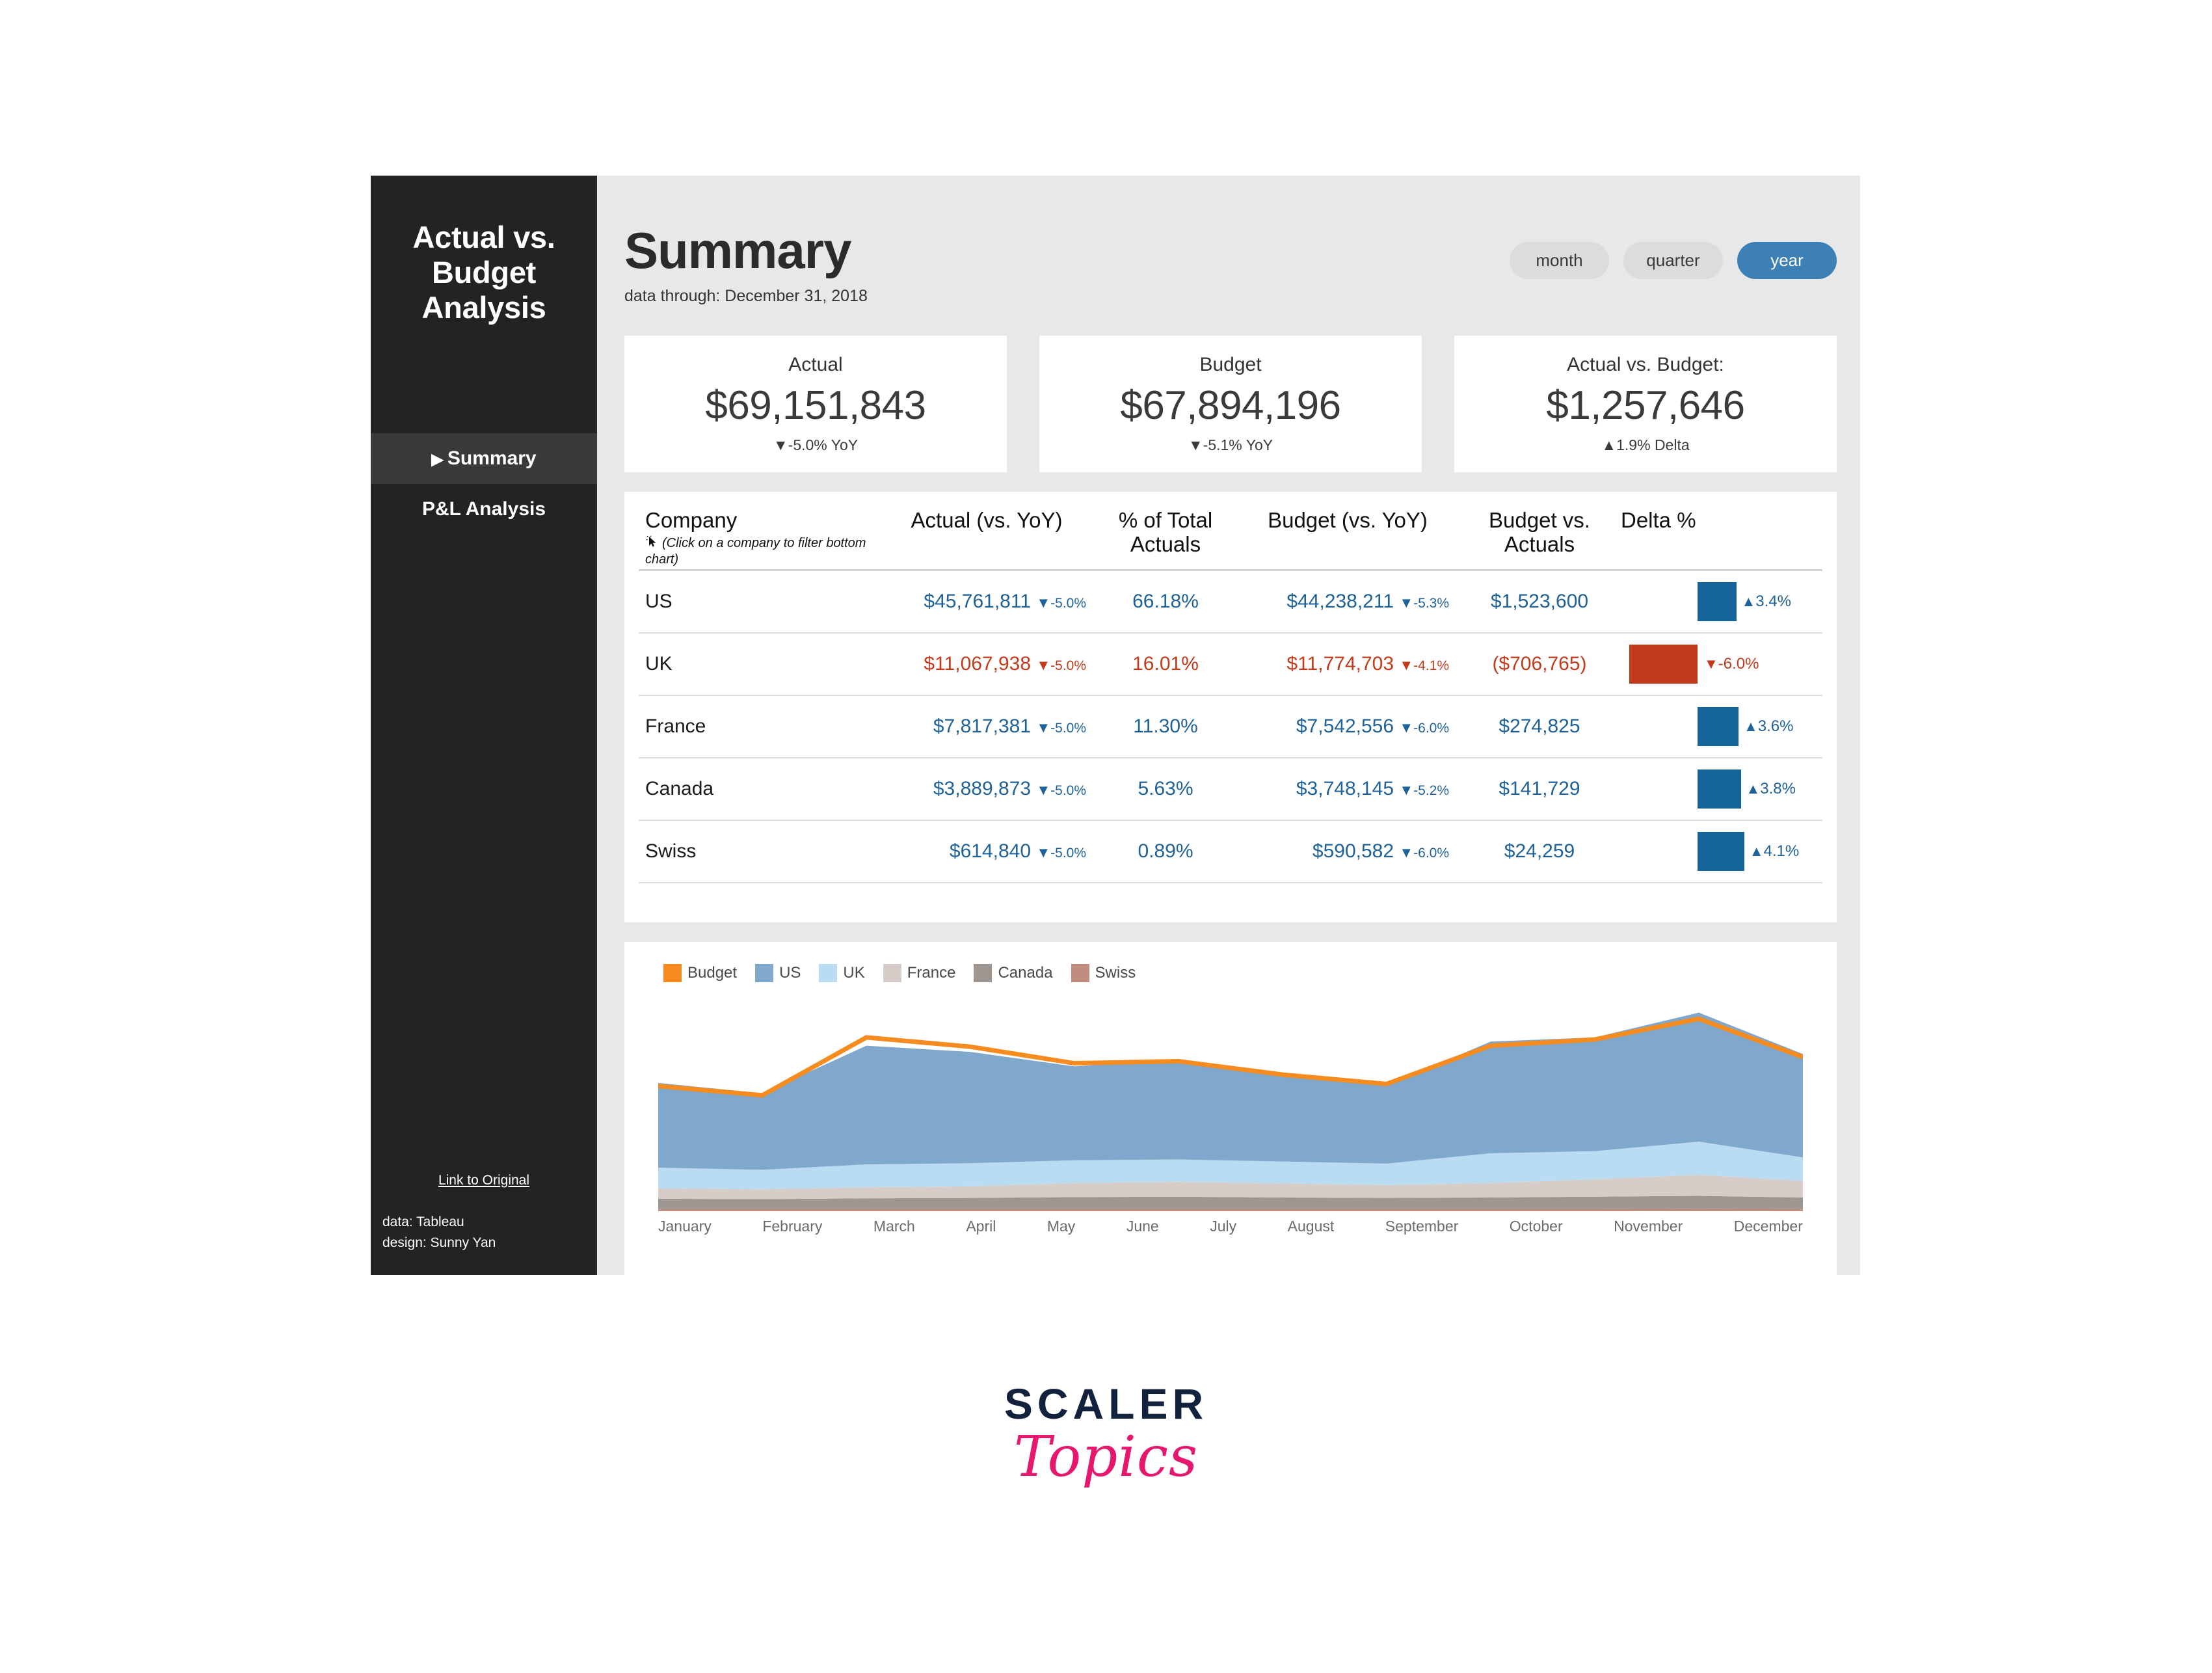  Describe the element at coordinates (1775, 851) in the screenshot. I see `delta-label: ▲4.1%` at that location.